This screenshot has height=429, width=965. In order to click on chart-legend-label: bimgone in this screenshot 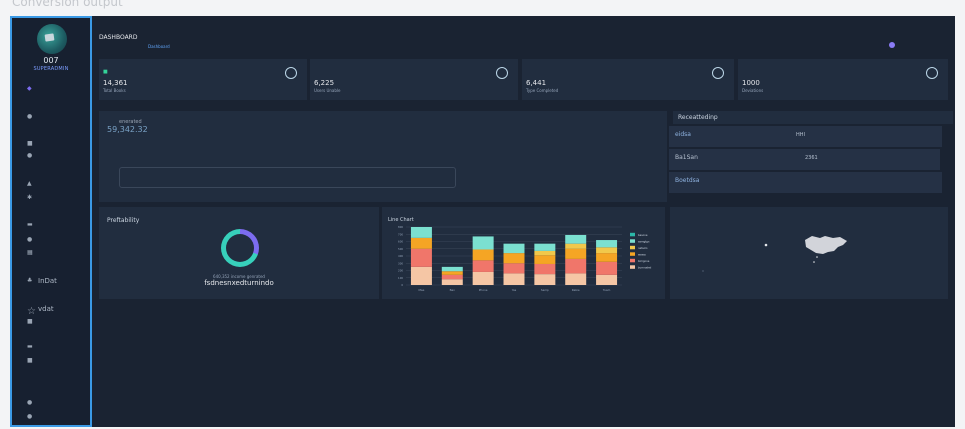, I will do `click(644, 261)`.